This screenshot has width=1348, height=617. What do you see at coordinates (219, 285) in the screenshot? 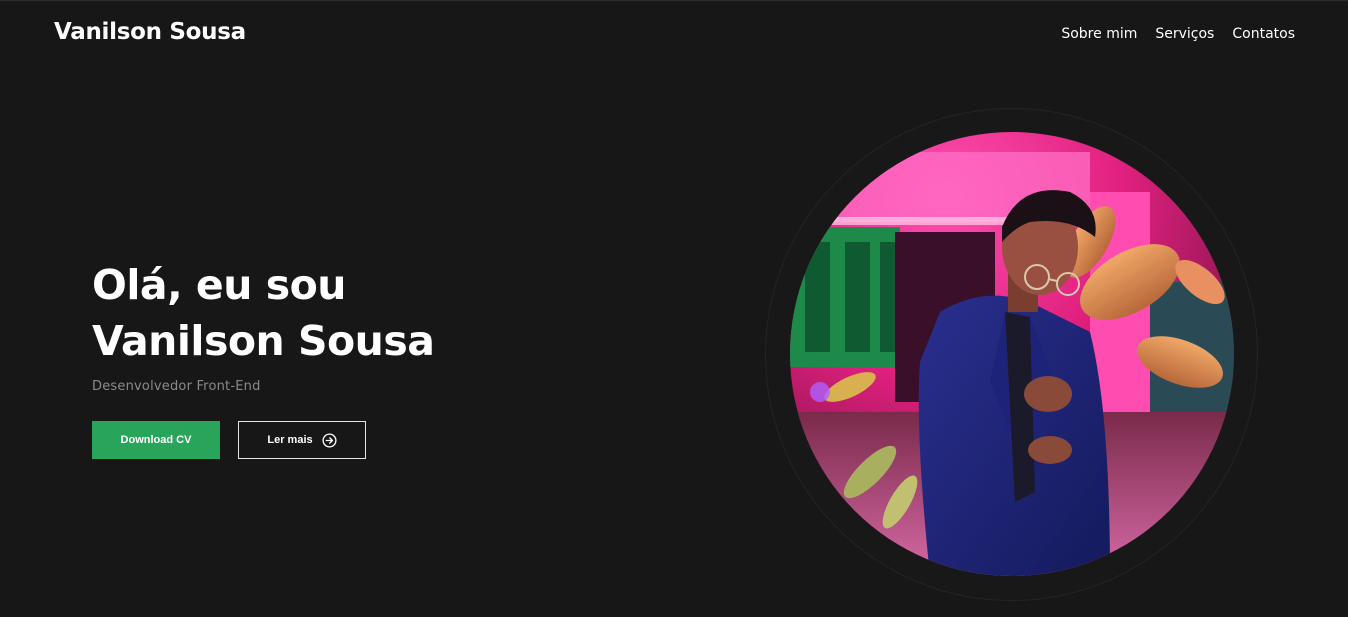
I see `hero-title-line-1: Olá, eu sou` at bounding box center [219, 285].